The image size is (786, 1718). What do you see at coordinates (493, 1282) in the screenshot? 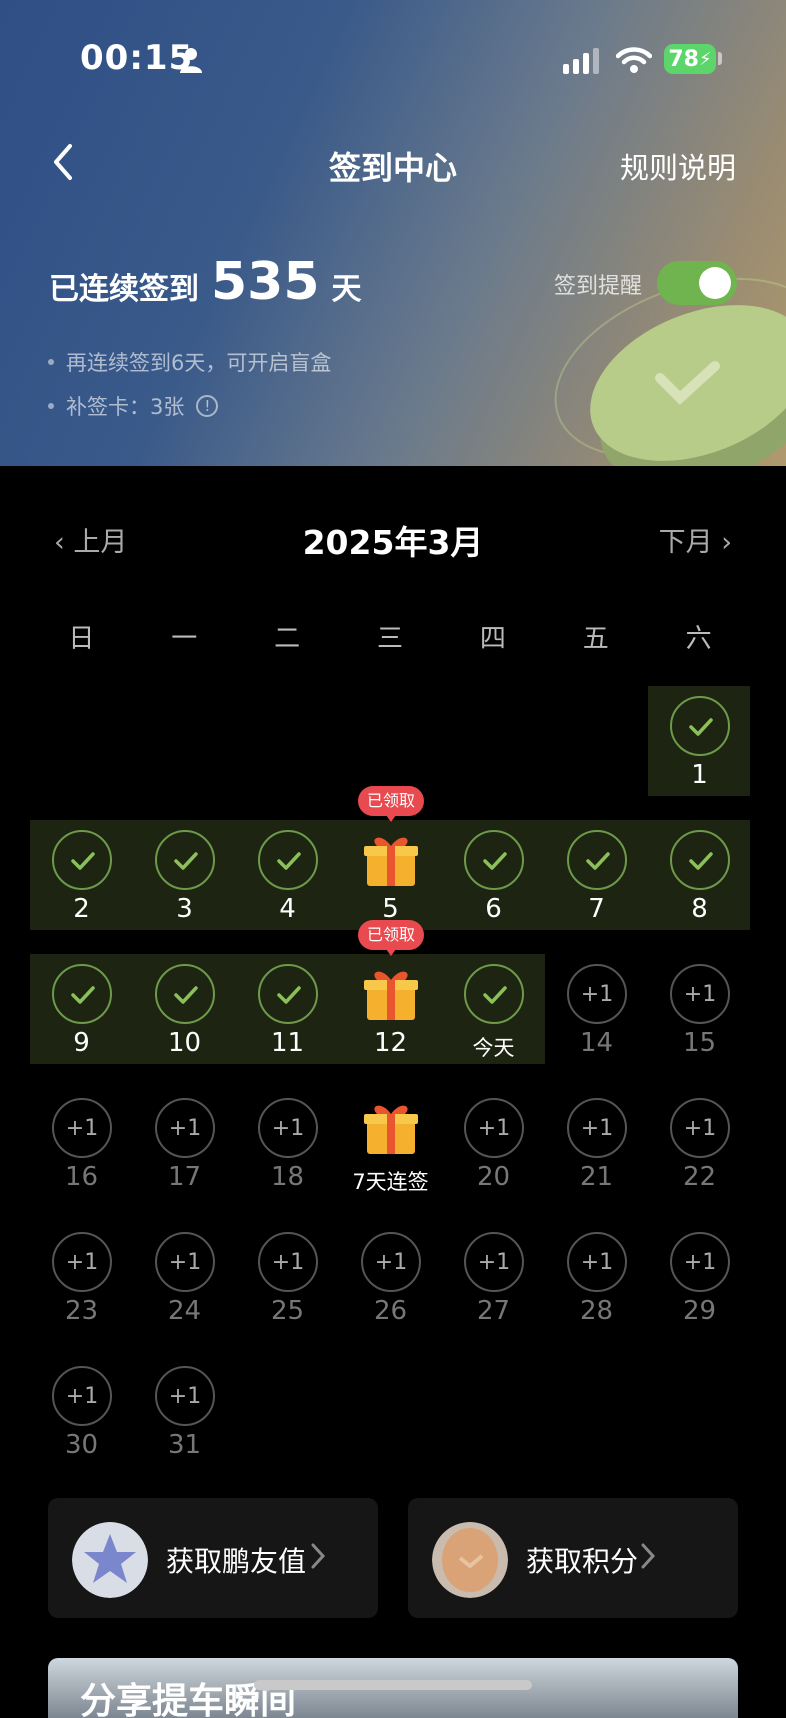
I see `calendar-day: +1 27` at bounding box center [493, 1282].